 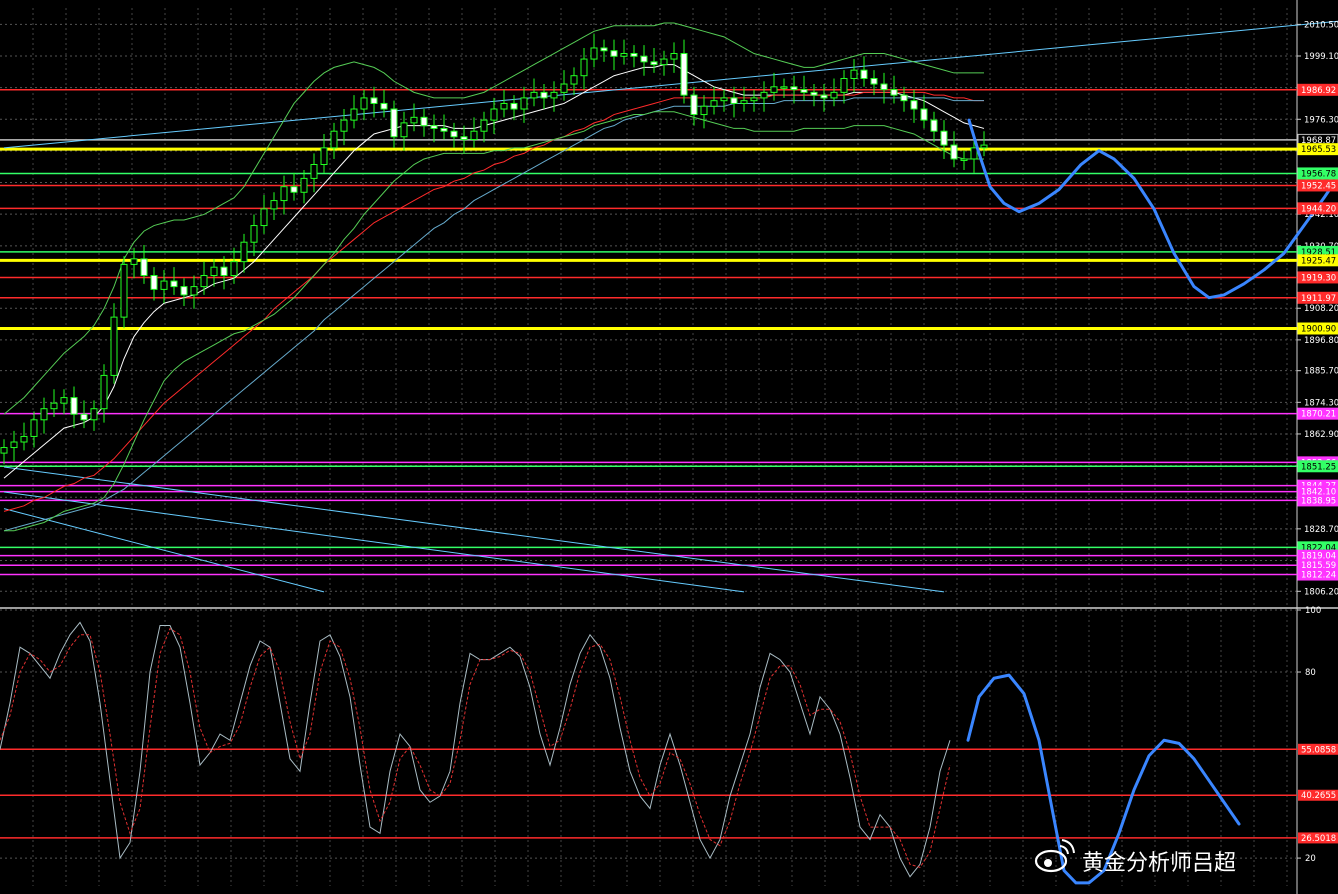 I want to click on watermark-text: 黄金分析师吕超, so click(x=1159, y=863).